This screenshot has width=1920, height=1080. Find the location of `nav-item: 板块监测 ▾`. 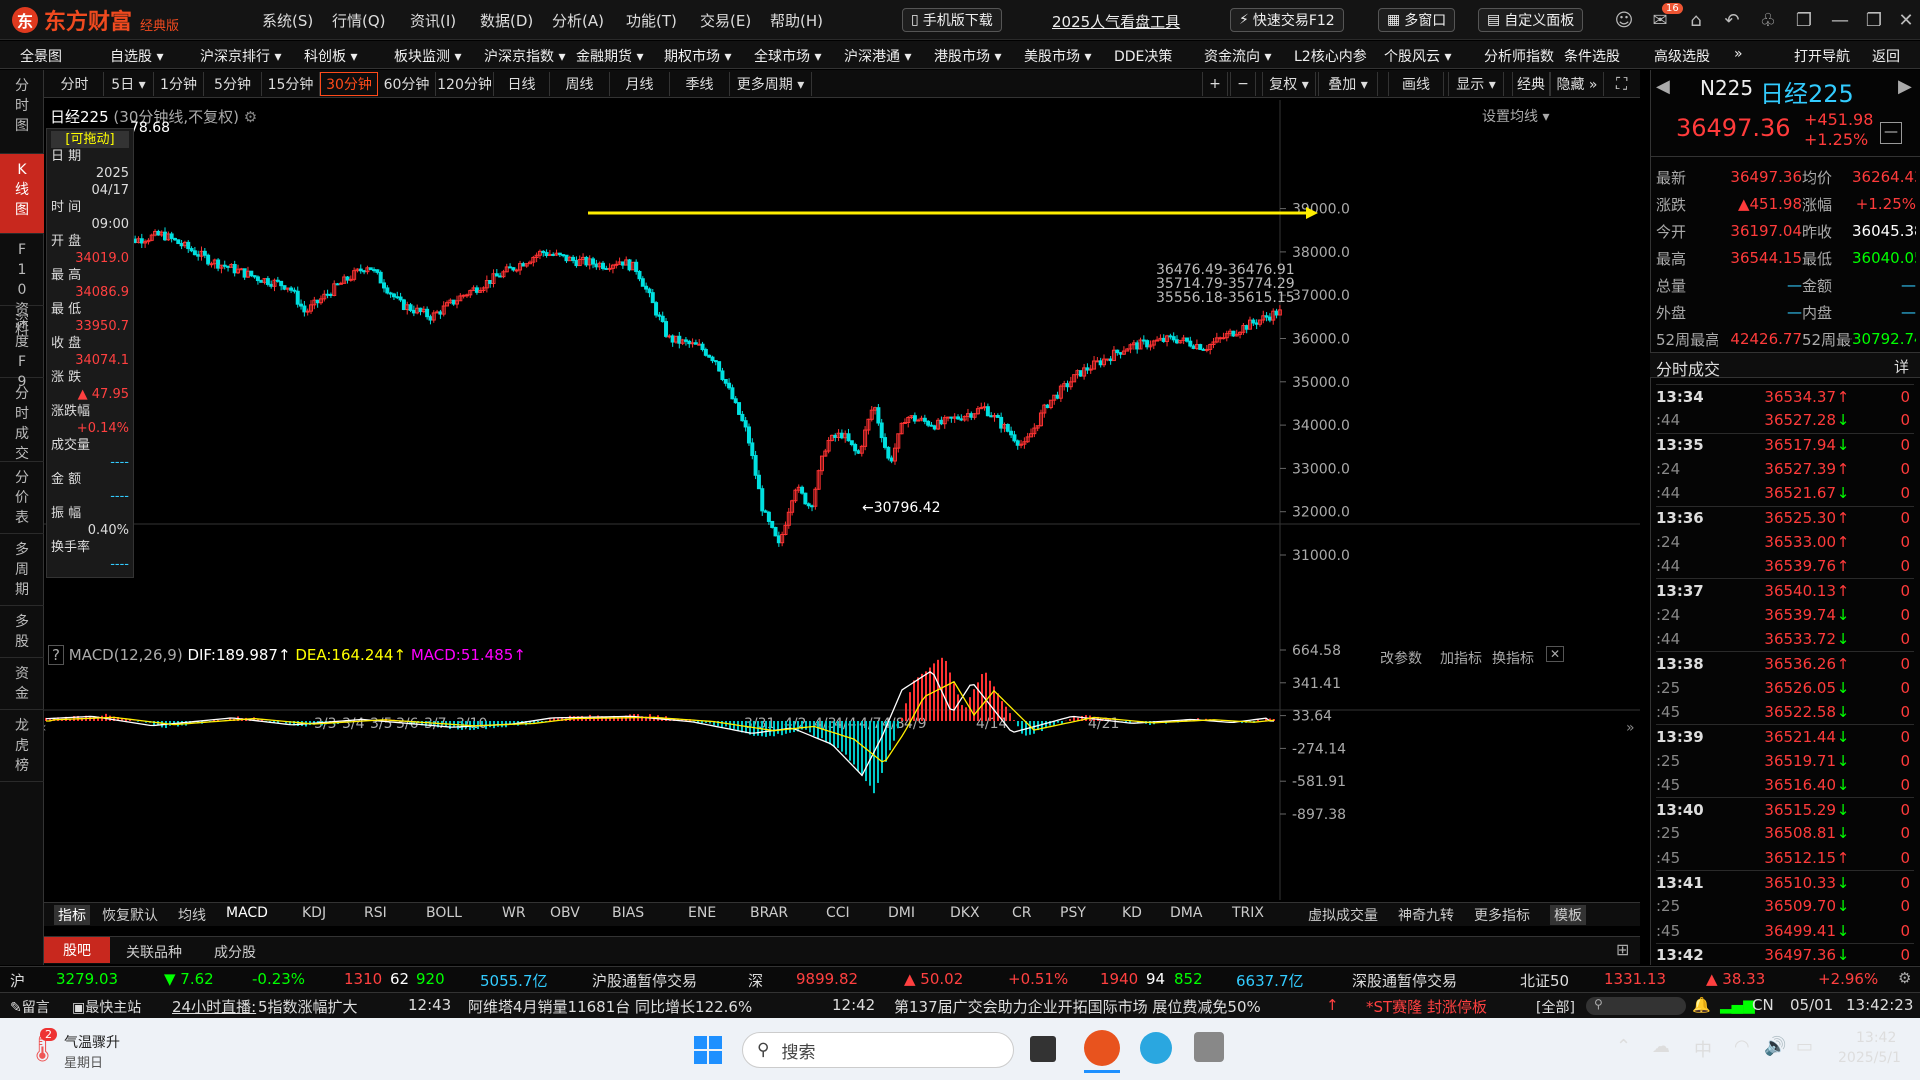

nav-item: 板块监测 ▾ is located at coordinates (427, 56).